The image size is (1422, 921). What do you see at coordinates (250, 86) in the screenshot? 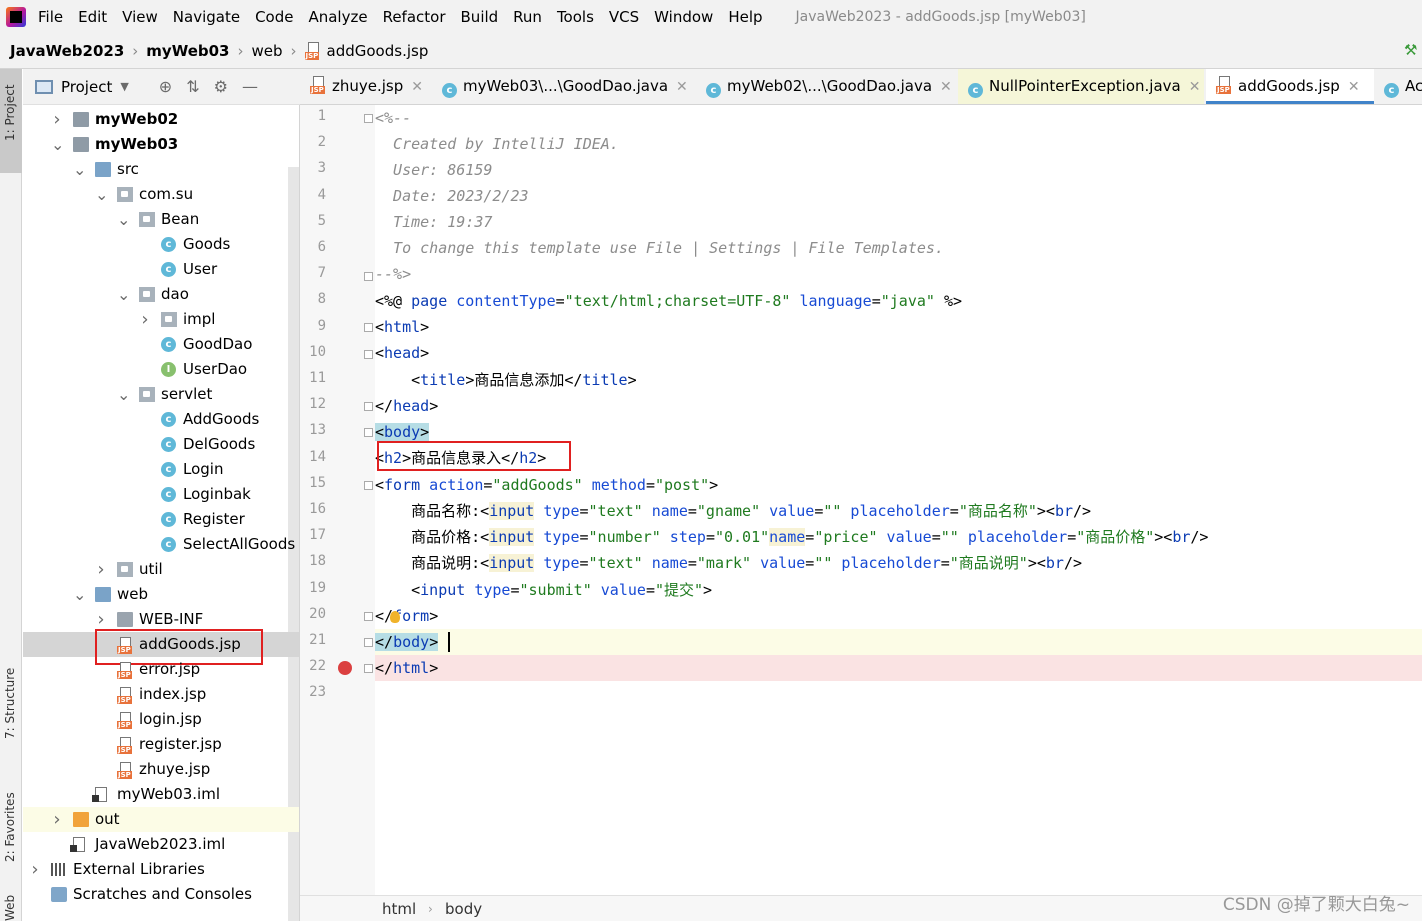
I see `hide-panel-icon: —` at bounding box center [250, 86].